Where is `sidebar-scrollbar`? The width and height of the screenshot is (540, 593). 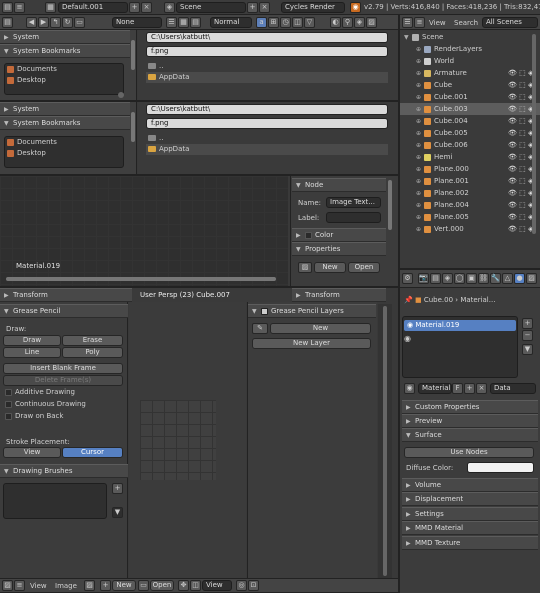
sidebar-scrollbar is located at coordinates (133, 127).